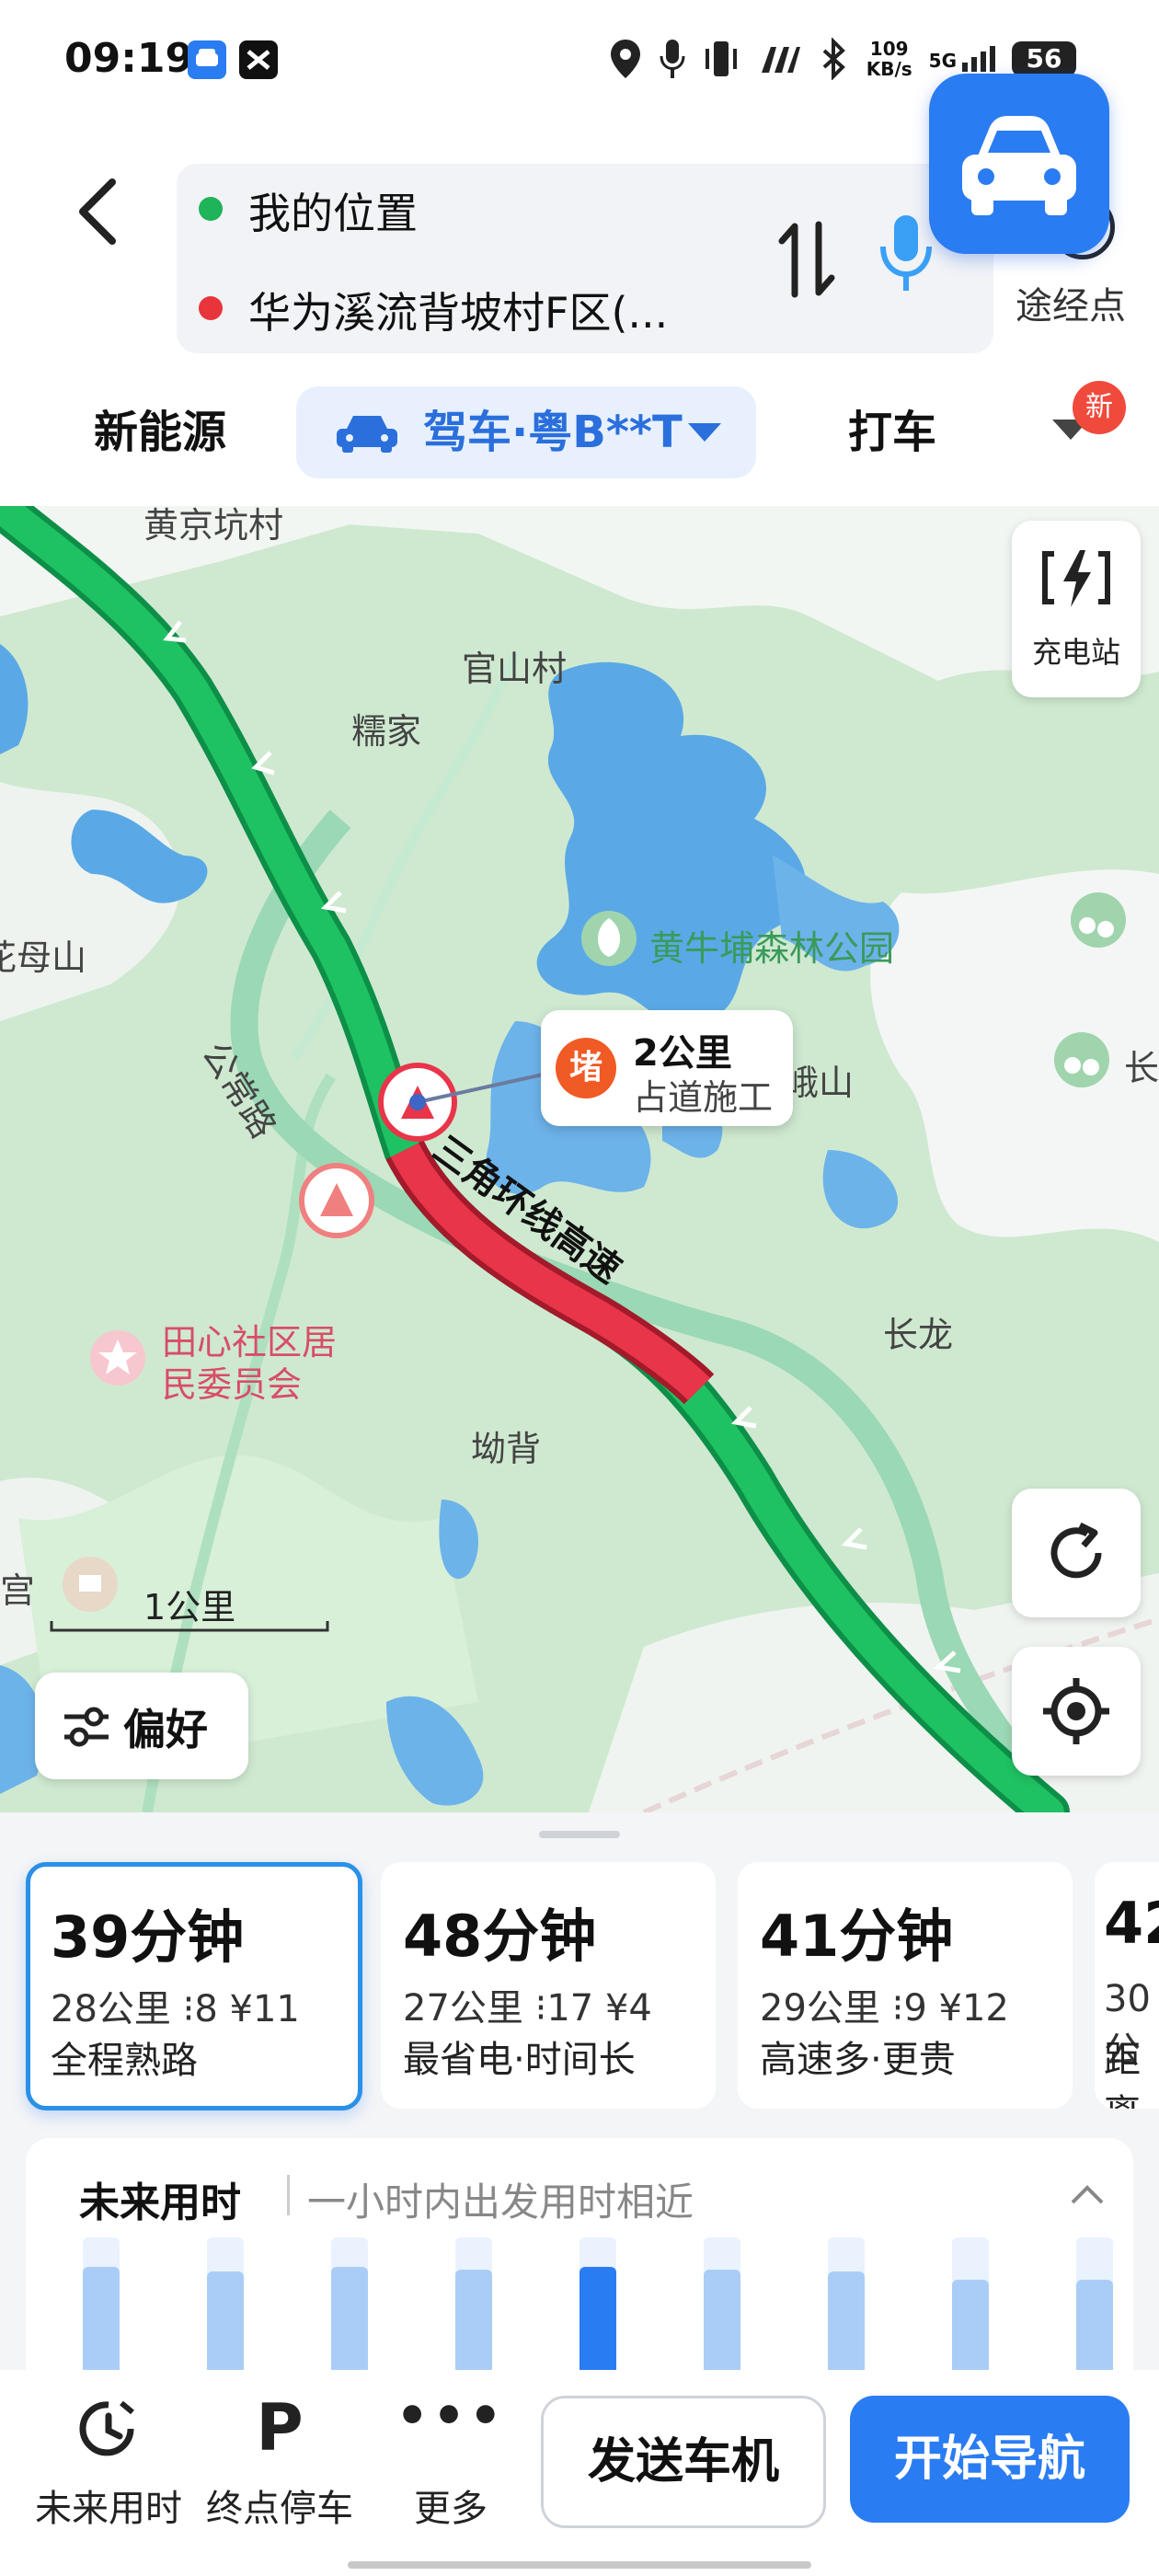 This screenshot has height=2576, width=1159. What do you see at coordinates (211, 308) in the screenshot?
I see `destination-dot` at bounding box center [211, 308].